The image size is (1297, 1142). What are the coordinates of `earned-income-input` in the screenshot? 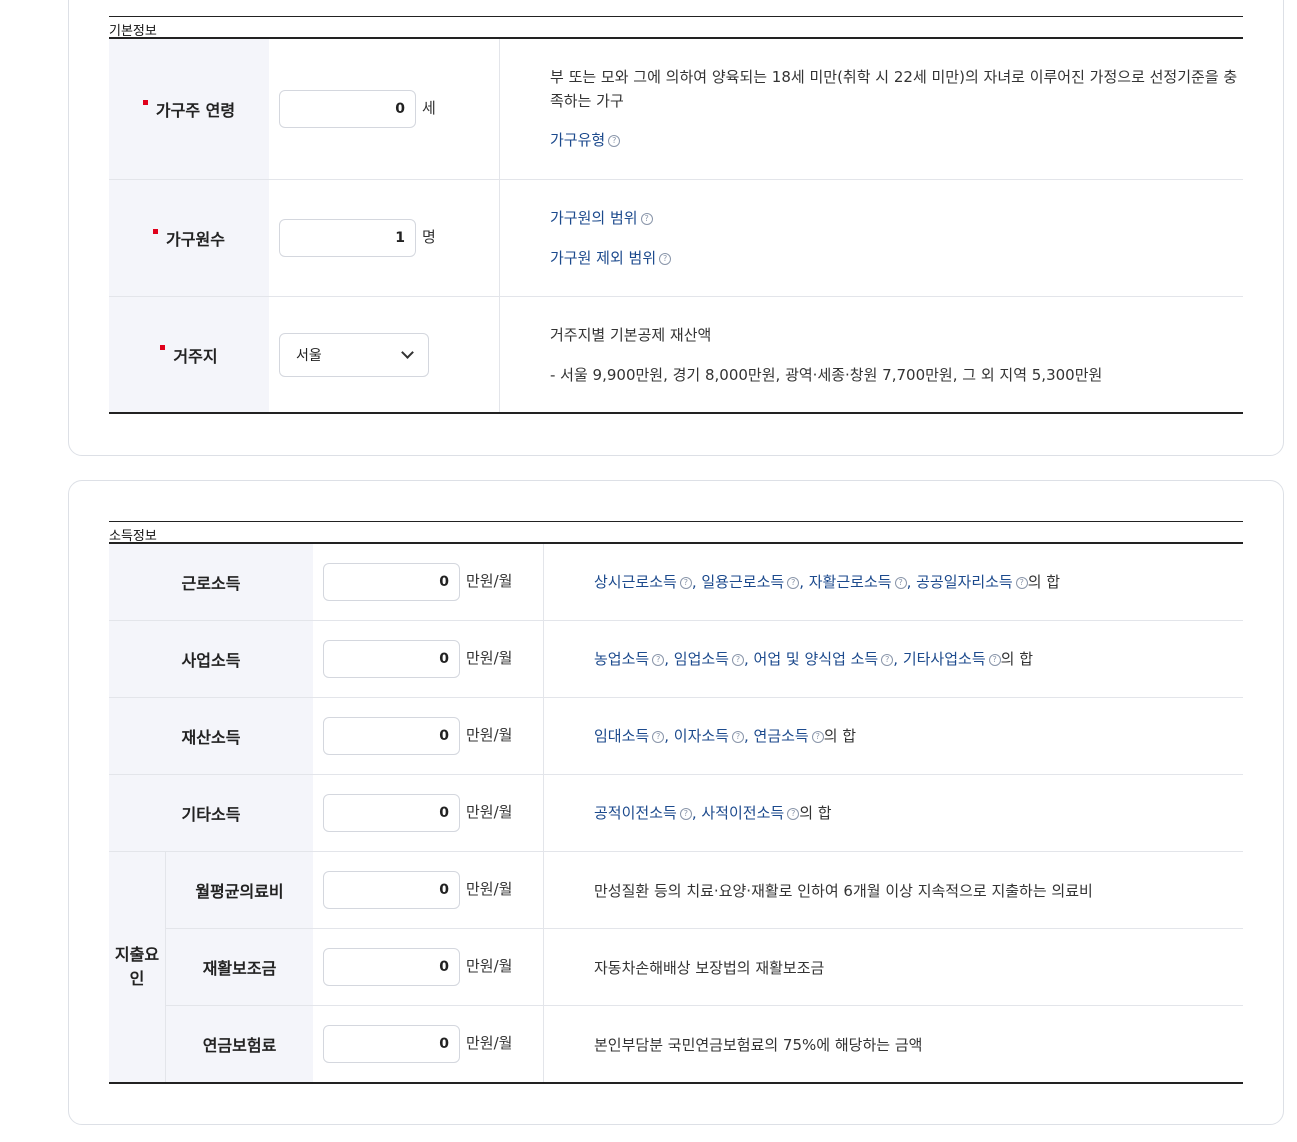 It's located at (391, 582).